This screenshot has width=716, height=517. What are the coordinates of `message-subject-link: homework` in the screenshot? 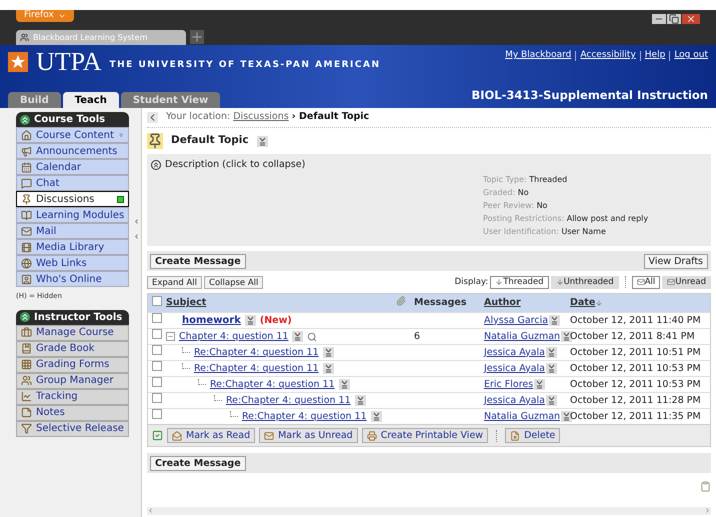 It's located at (211, 320).